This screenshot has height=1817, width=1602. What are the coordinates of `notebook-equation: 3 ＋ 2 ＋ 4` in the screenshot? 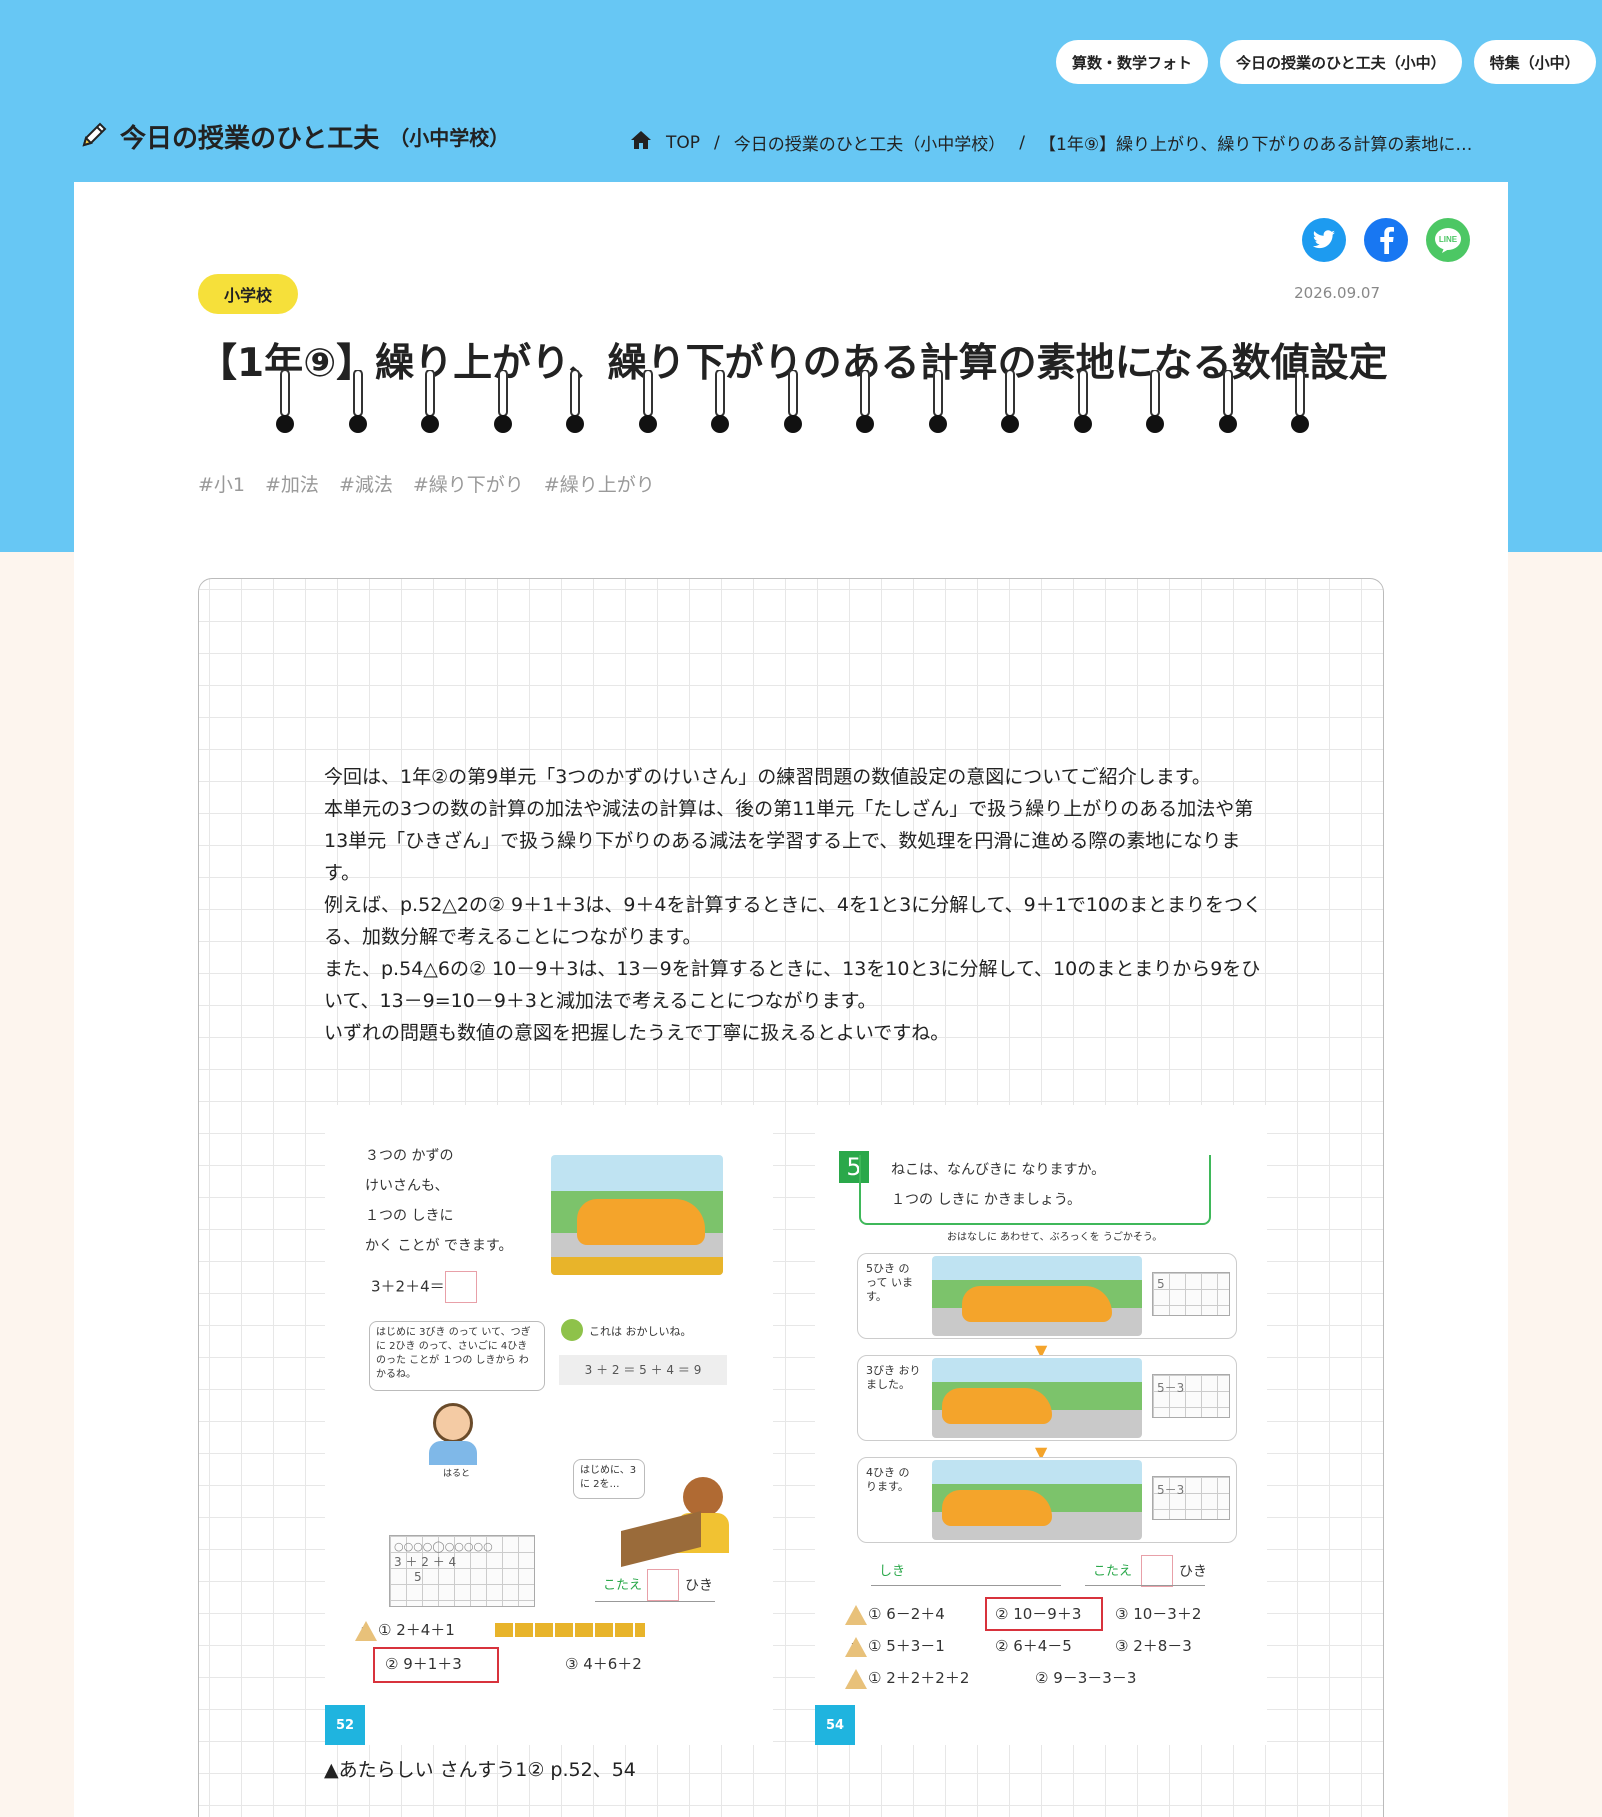 It's located at (425, 1562).